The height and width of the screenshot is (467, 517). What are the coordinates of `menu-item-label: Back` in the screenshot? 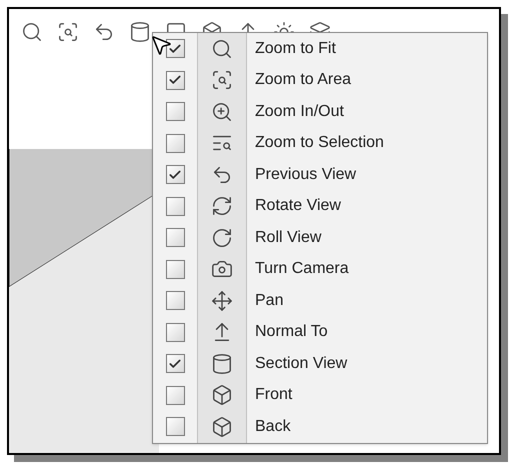 It's located at (273, 426).